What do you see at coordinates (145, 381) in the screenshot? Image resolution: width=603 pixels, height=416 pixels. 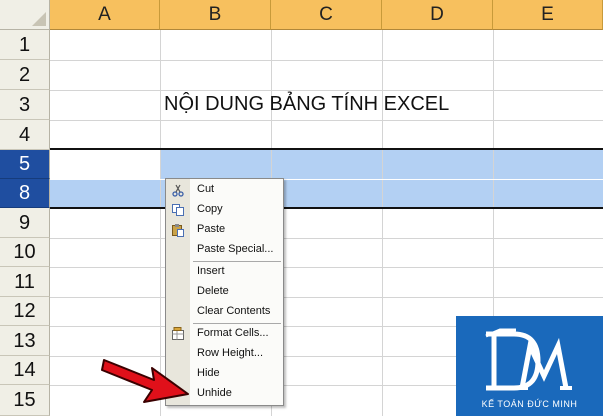 I see `arrow-icon` at bounding box center [145, 381].